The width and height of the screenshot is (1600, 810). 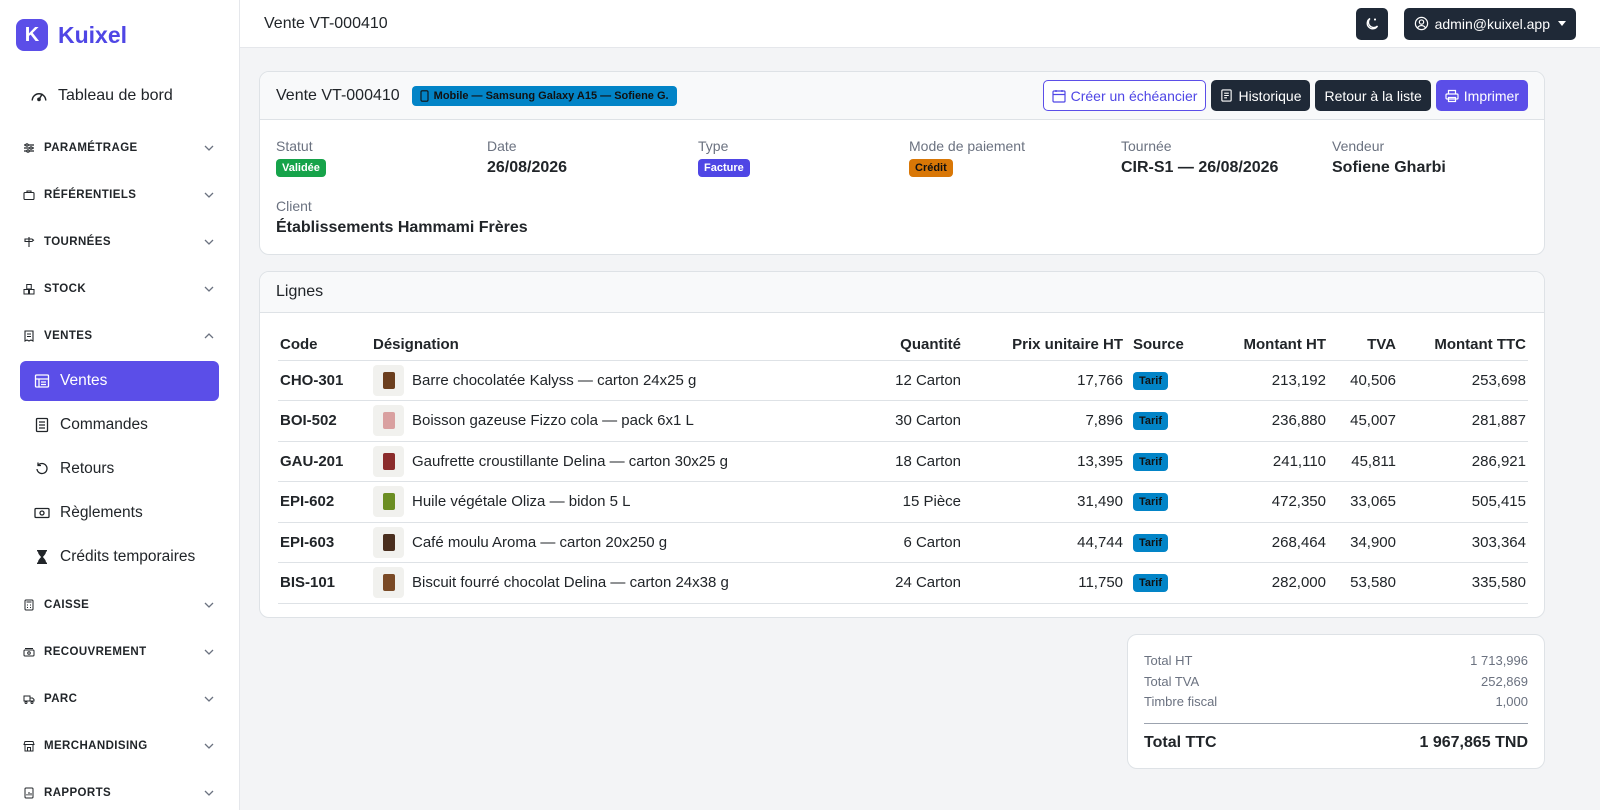 I want to click on column-header: Montant HT, so click(x=1271, y=345).